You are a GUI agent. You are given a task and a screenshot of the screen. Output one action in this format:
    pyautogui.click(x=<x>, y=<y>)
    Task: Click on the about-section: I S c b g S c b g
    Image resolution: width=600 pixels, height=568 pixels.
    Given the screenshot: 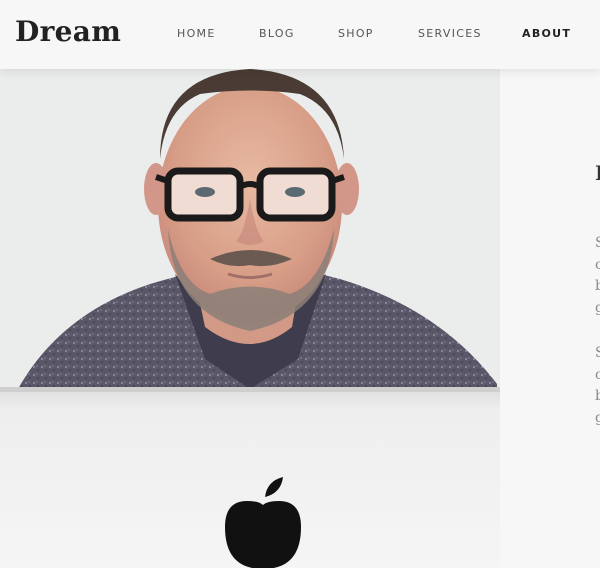 What is the action you would take?
    pyautogui.click(x=550, y=318)
    